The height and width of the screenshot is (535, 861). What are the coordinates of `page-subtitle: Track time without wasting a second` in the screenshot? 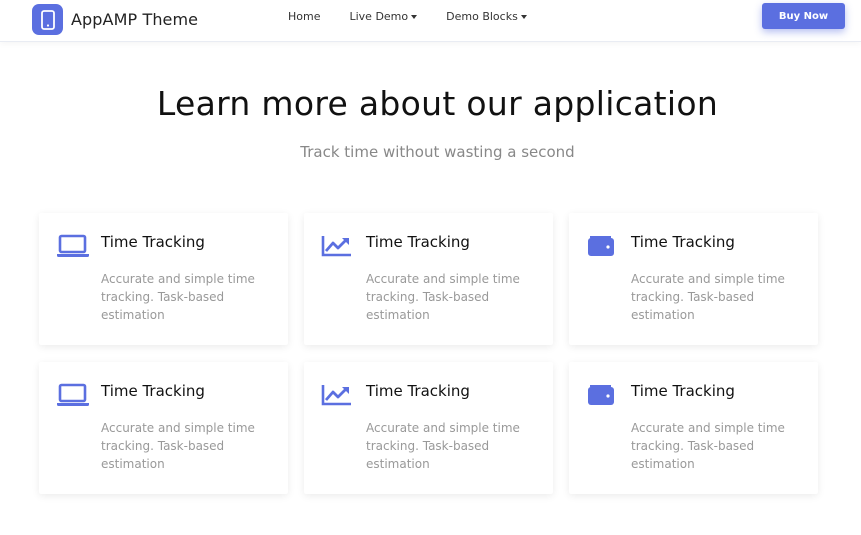 It's located at (437, 152).